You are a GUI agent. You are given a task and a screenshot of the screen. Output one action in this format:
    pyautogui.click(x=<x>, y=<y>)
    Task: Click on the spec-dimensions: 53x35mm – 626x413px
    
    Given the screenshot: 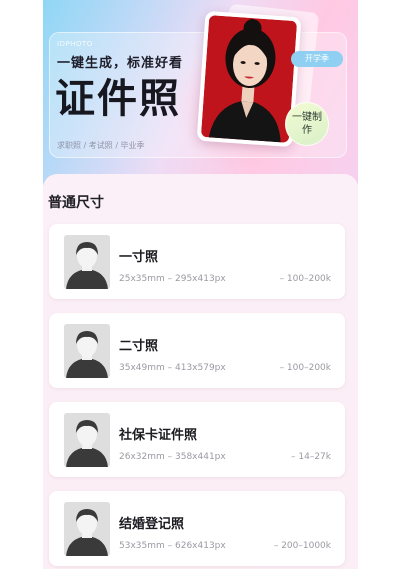 What is the action you would take?
    pyautogui.click(x=172, y=546)
    